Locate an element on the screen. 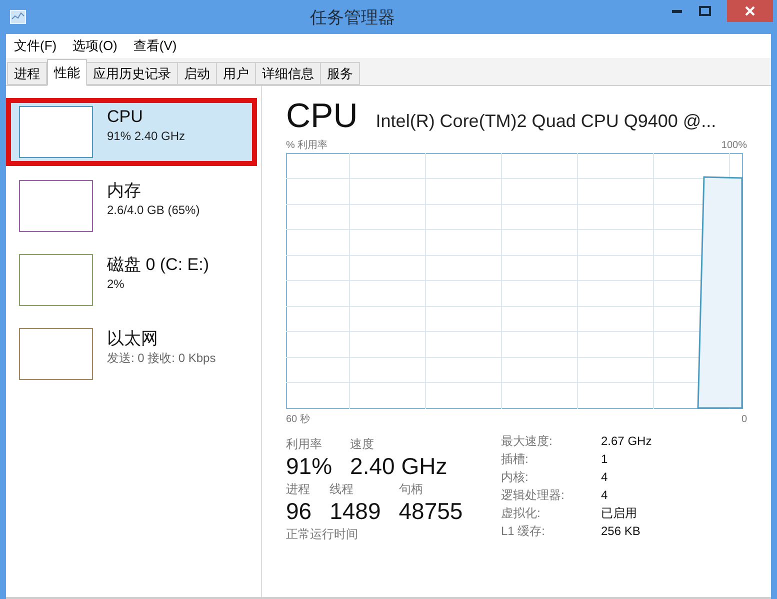  stat-value: 1489 is located at coordinates (355, 511).